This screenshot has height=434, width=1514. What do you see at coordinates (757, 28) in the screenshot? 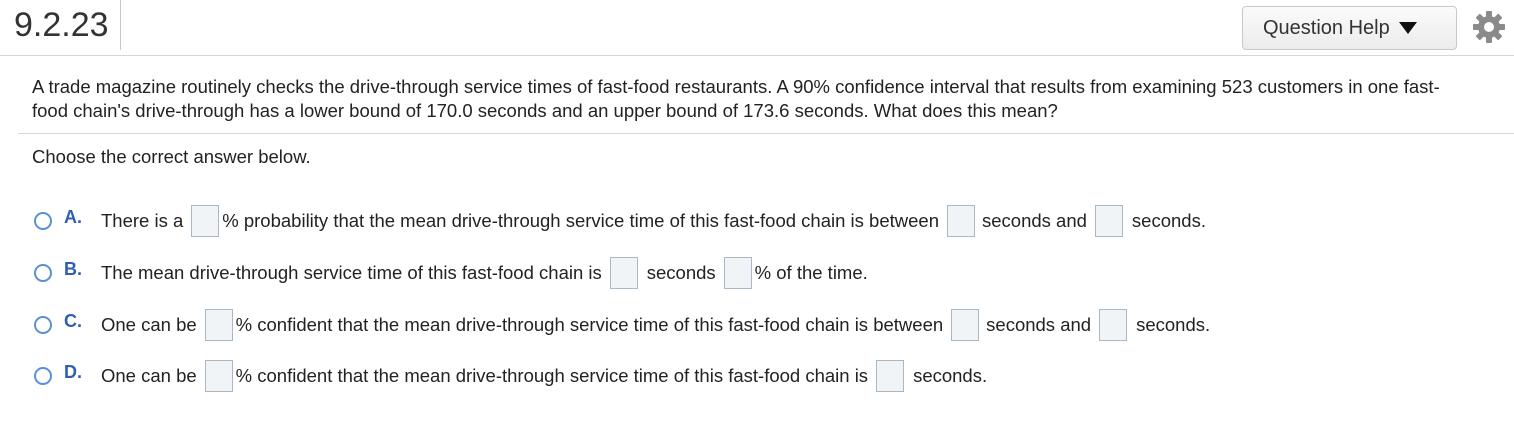
I see `top-bar: 9.2.23 Question Help` at bounding box center [757, 28].